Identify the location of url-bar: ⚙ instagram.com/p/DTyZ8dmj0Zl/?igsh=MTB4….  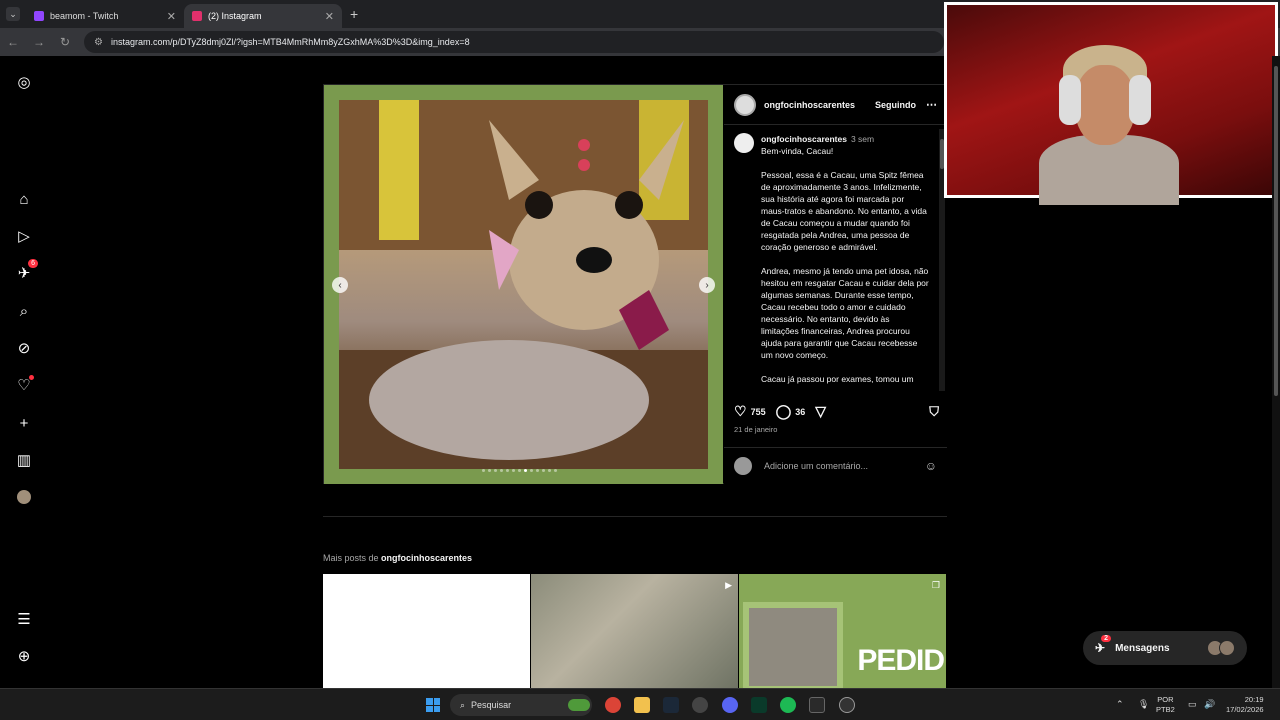
(514, 42).